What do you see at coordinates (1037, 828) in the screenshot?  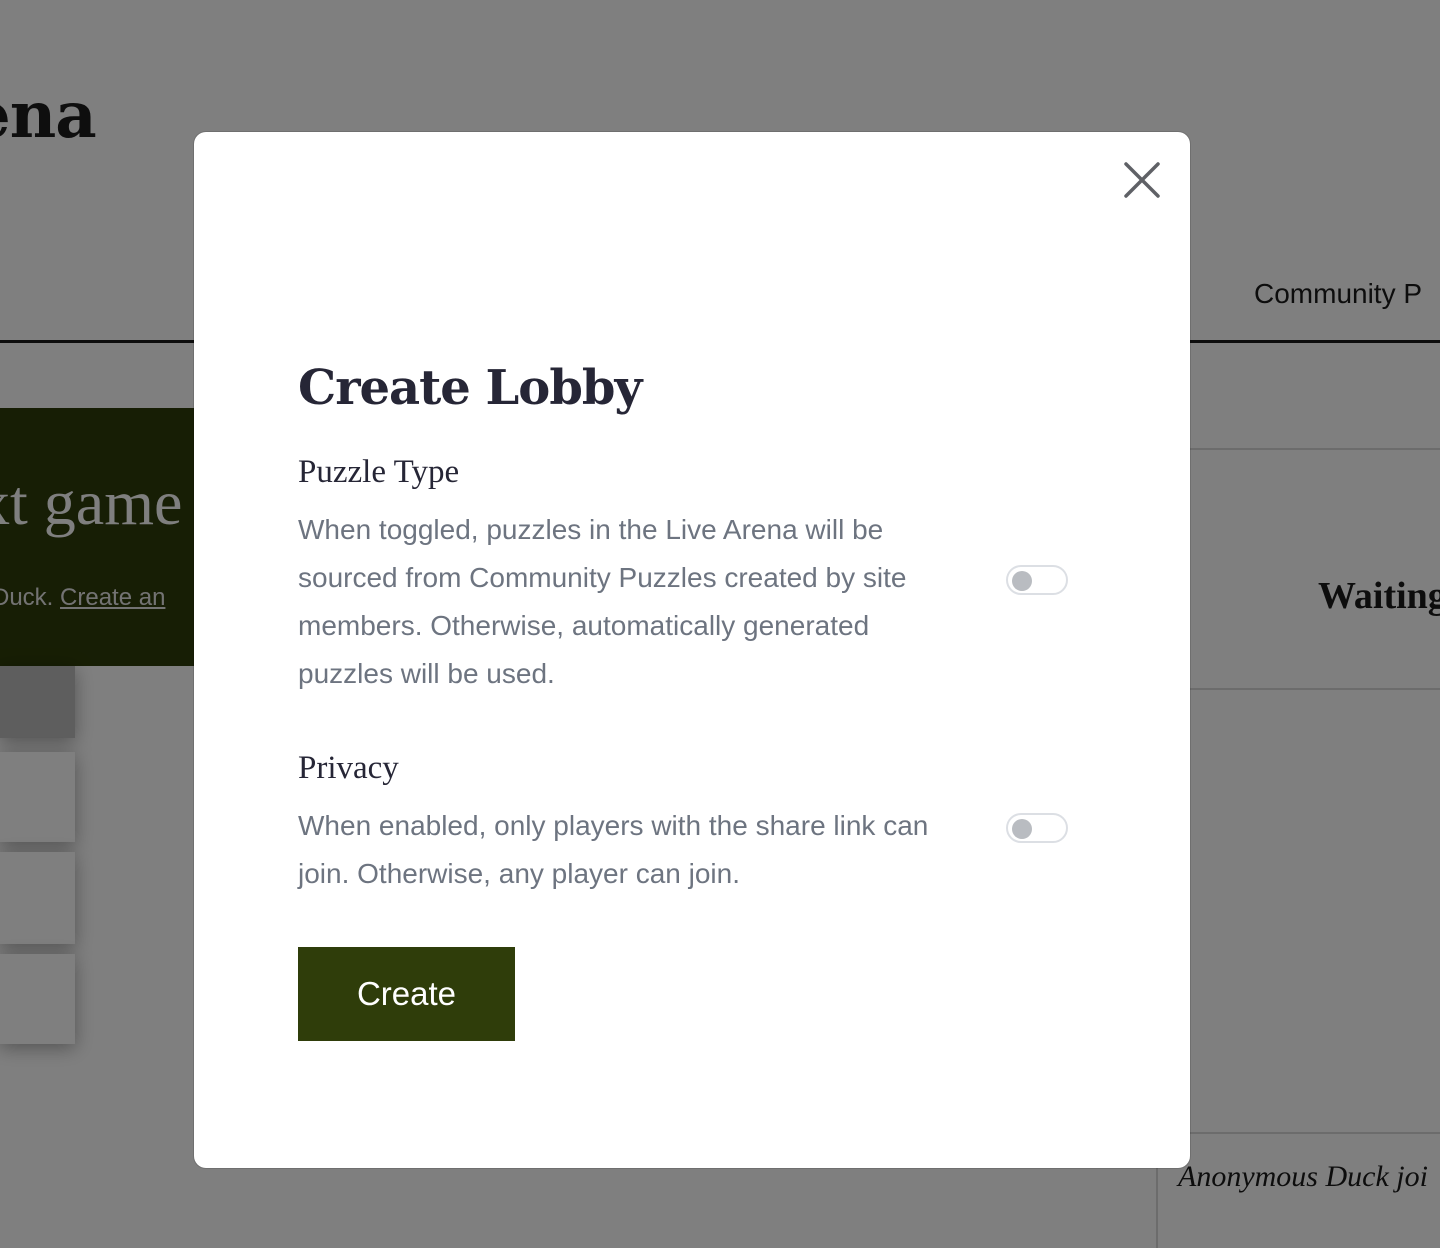 I see `privacy-toggle` at bounding box center [1037, 828].